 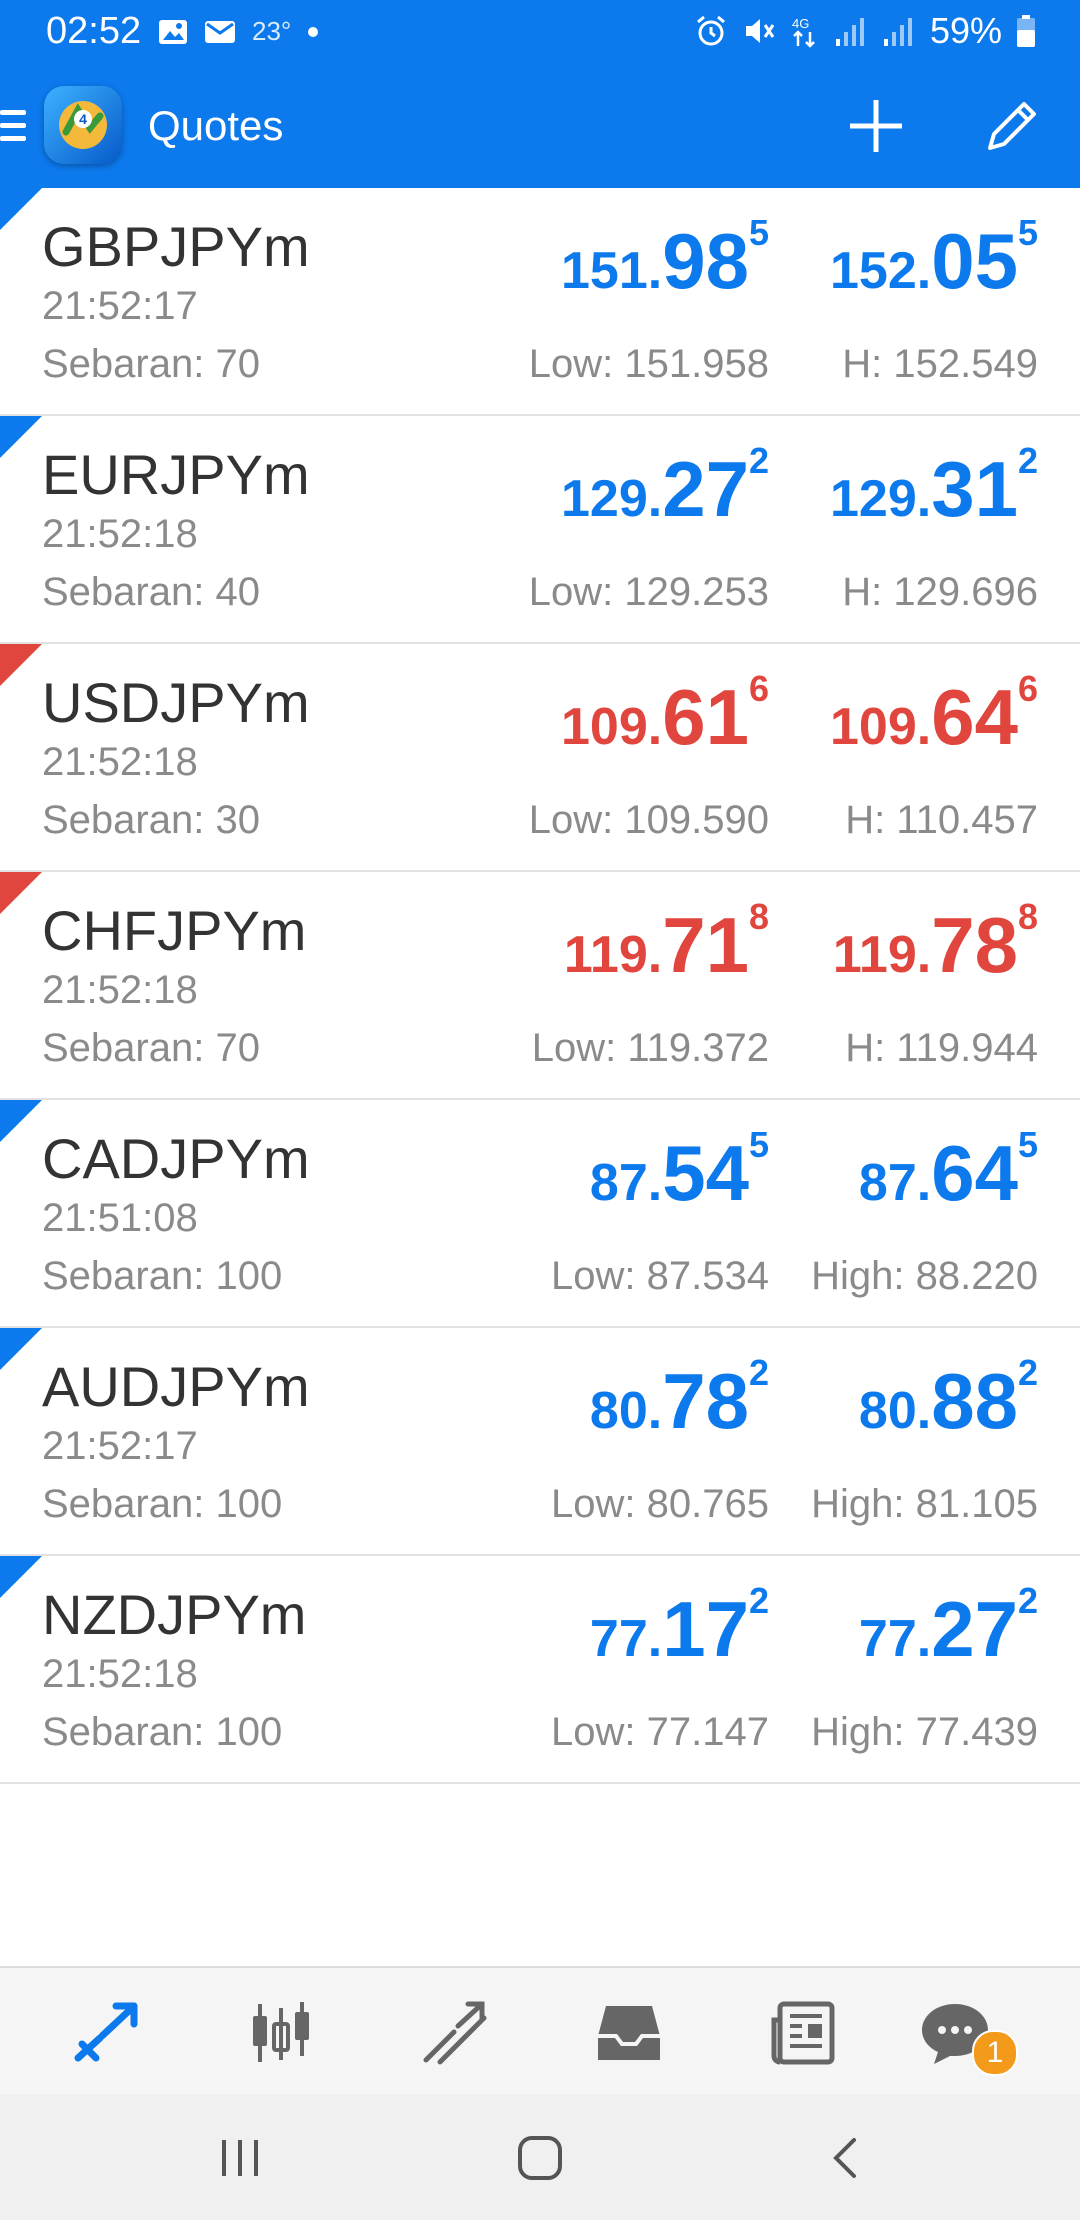 I want to click on symbol-name: CADJPYm, so click(x=176, y=1158).